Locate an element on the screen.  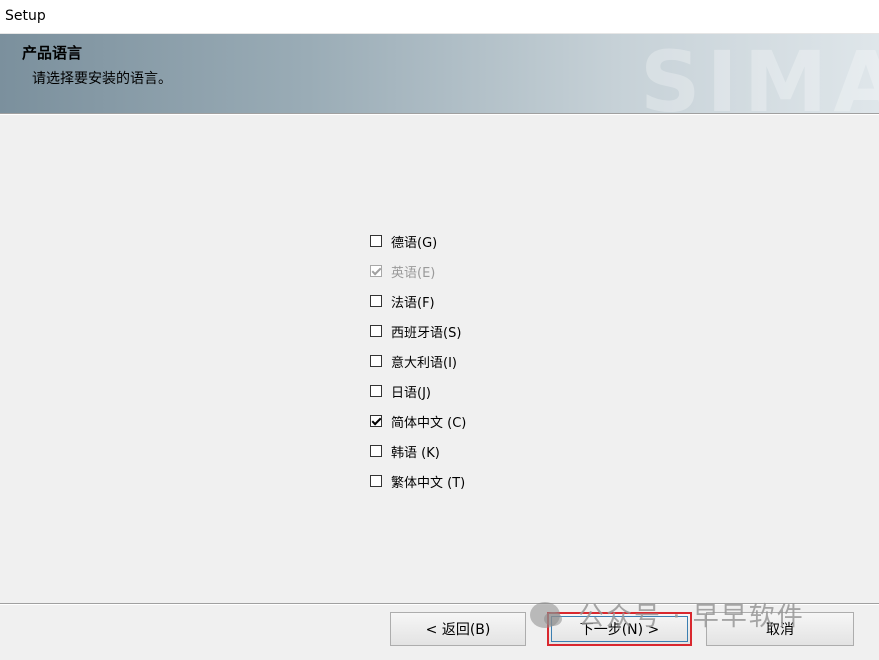
language-label: 韩语 (K) is located at coordinates (415, 453).